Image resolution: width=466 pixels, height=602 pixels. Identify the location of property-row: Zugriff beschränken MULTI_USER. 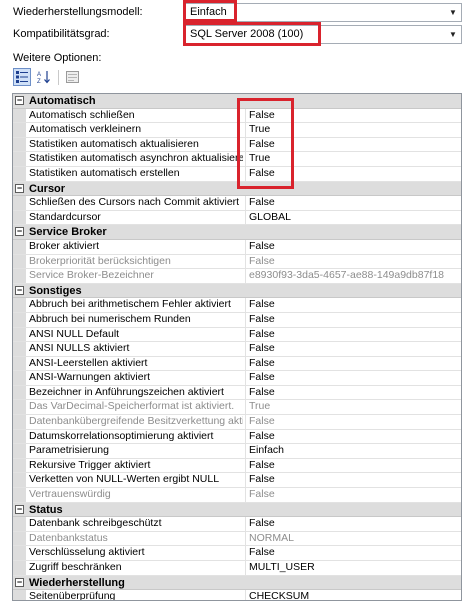
(237, 568).